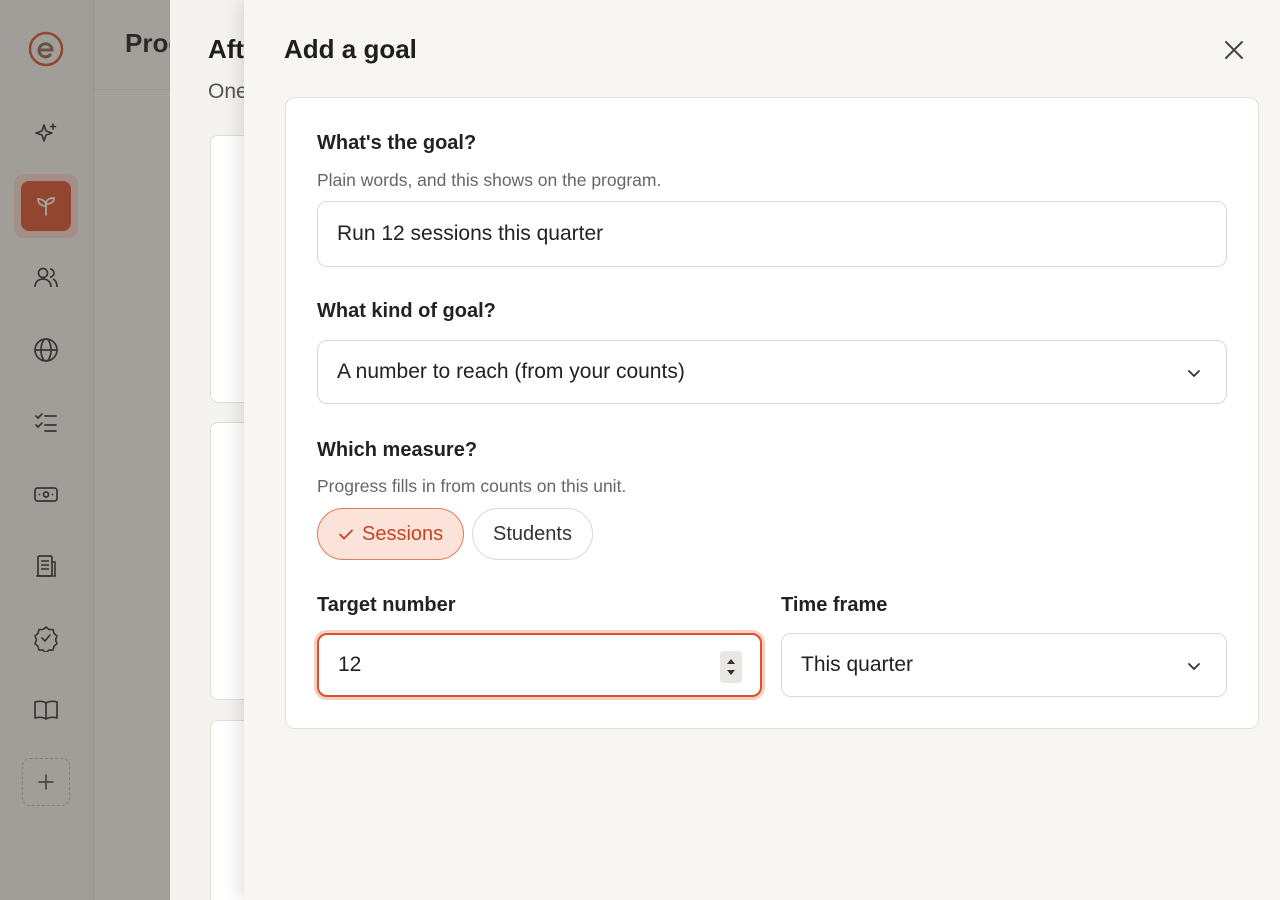  I want to click on goal-kind-value: A number to reach (from your counts), so click(511, 371).